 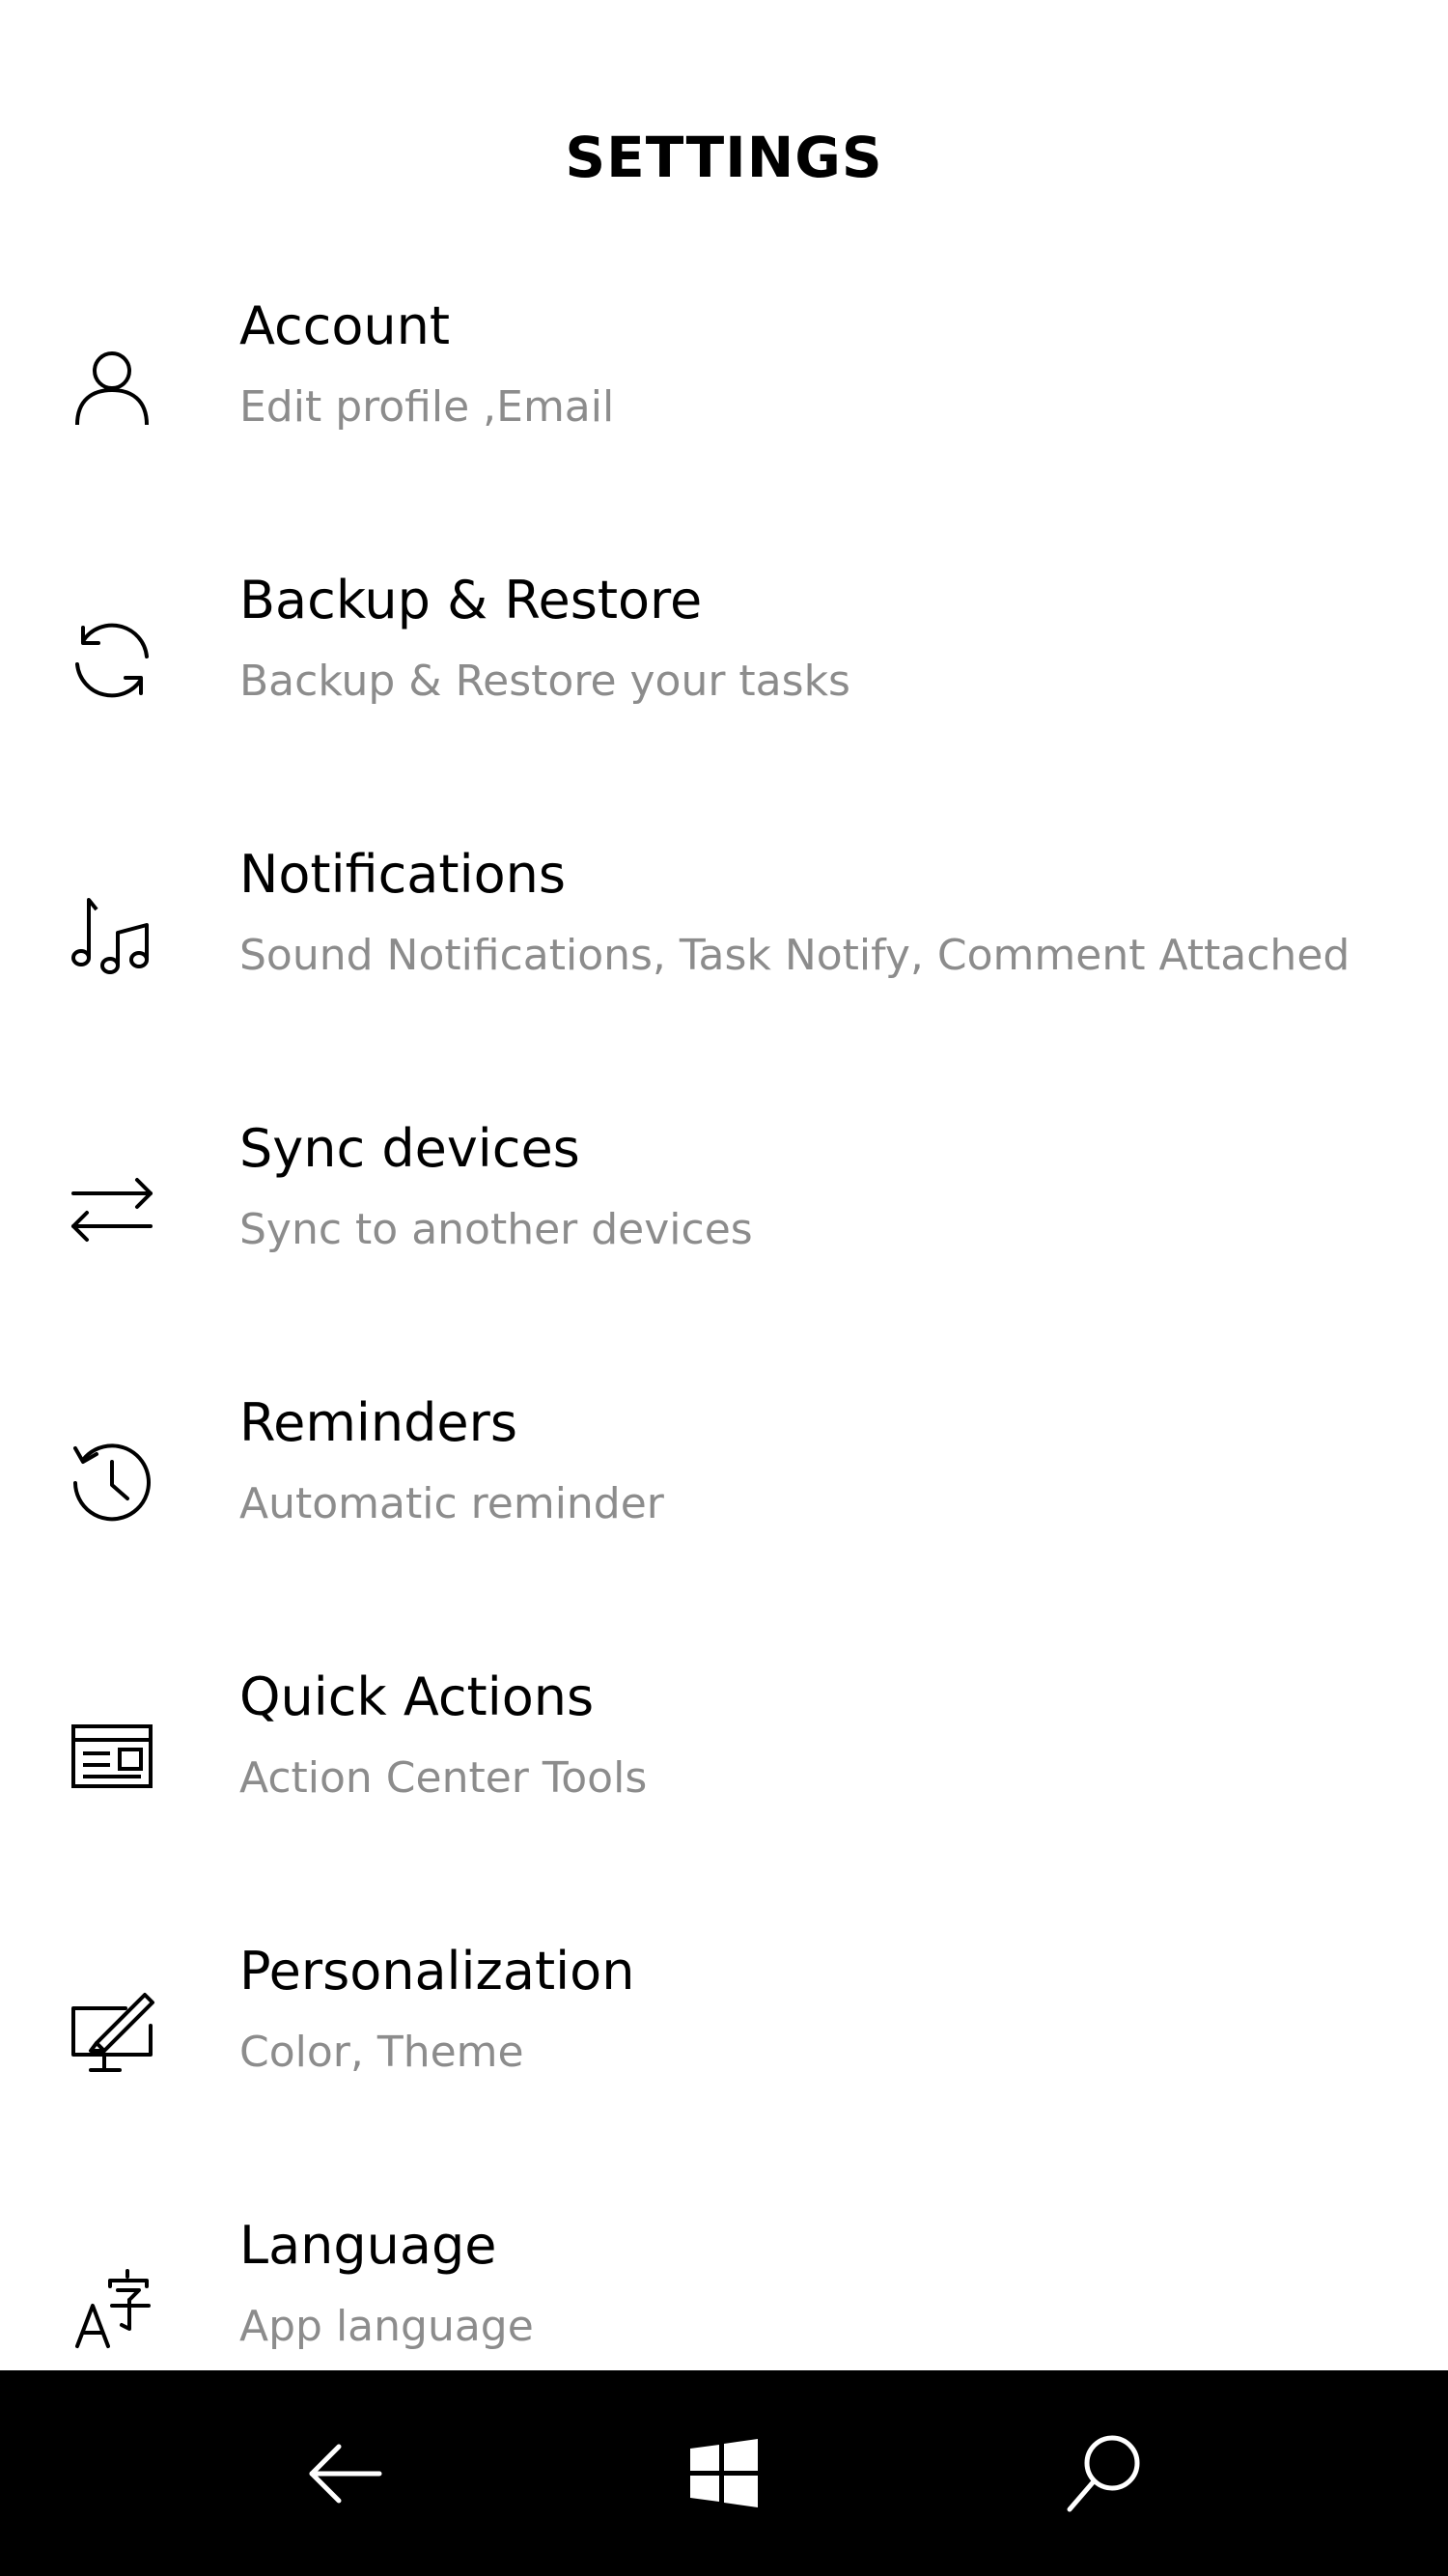 I want to click on settings-item-title: Sync devices, so click(x=410, y=1149).